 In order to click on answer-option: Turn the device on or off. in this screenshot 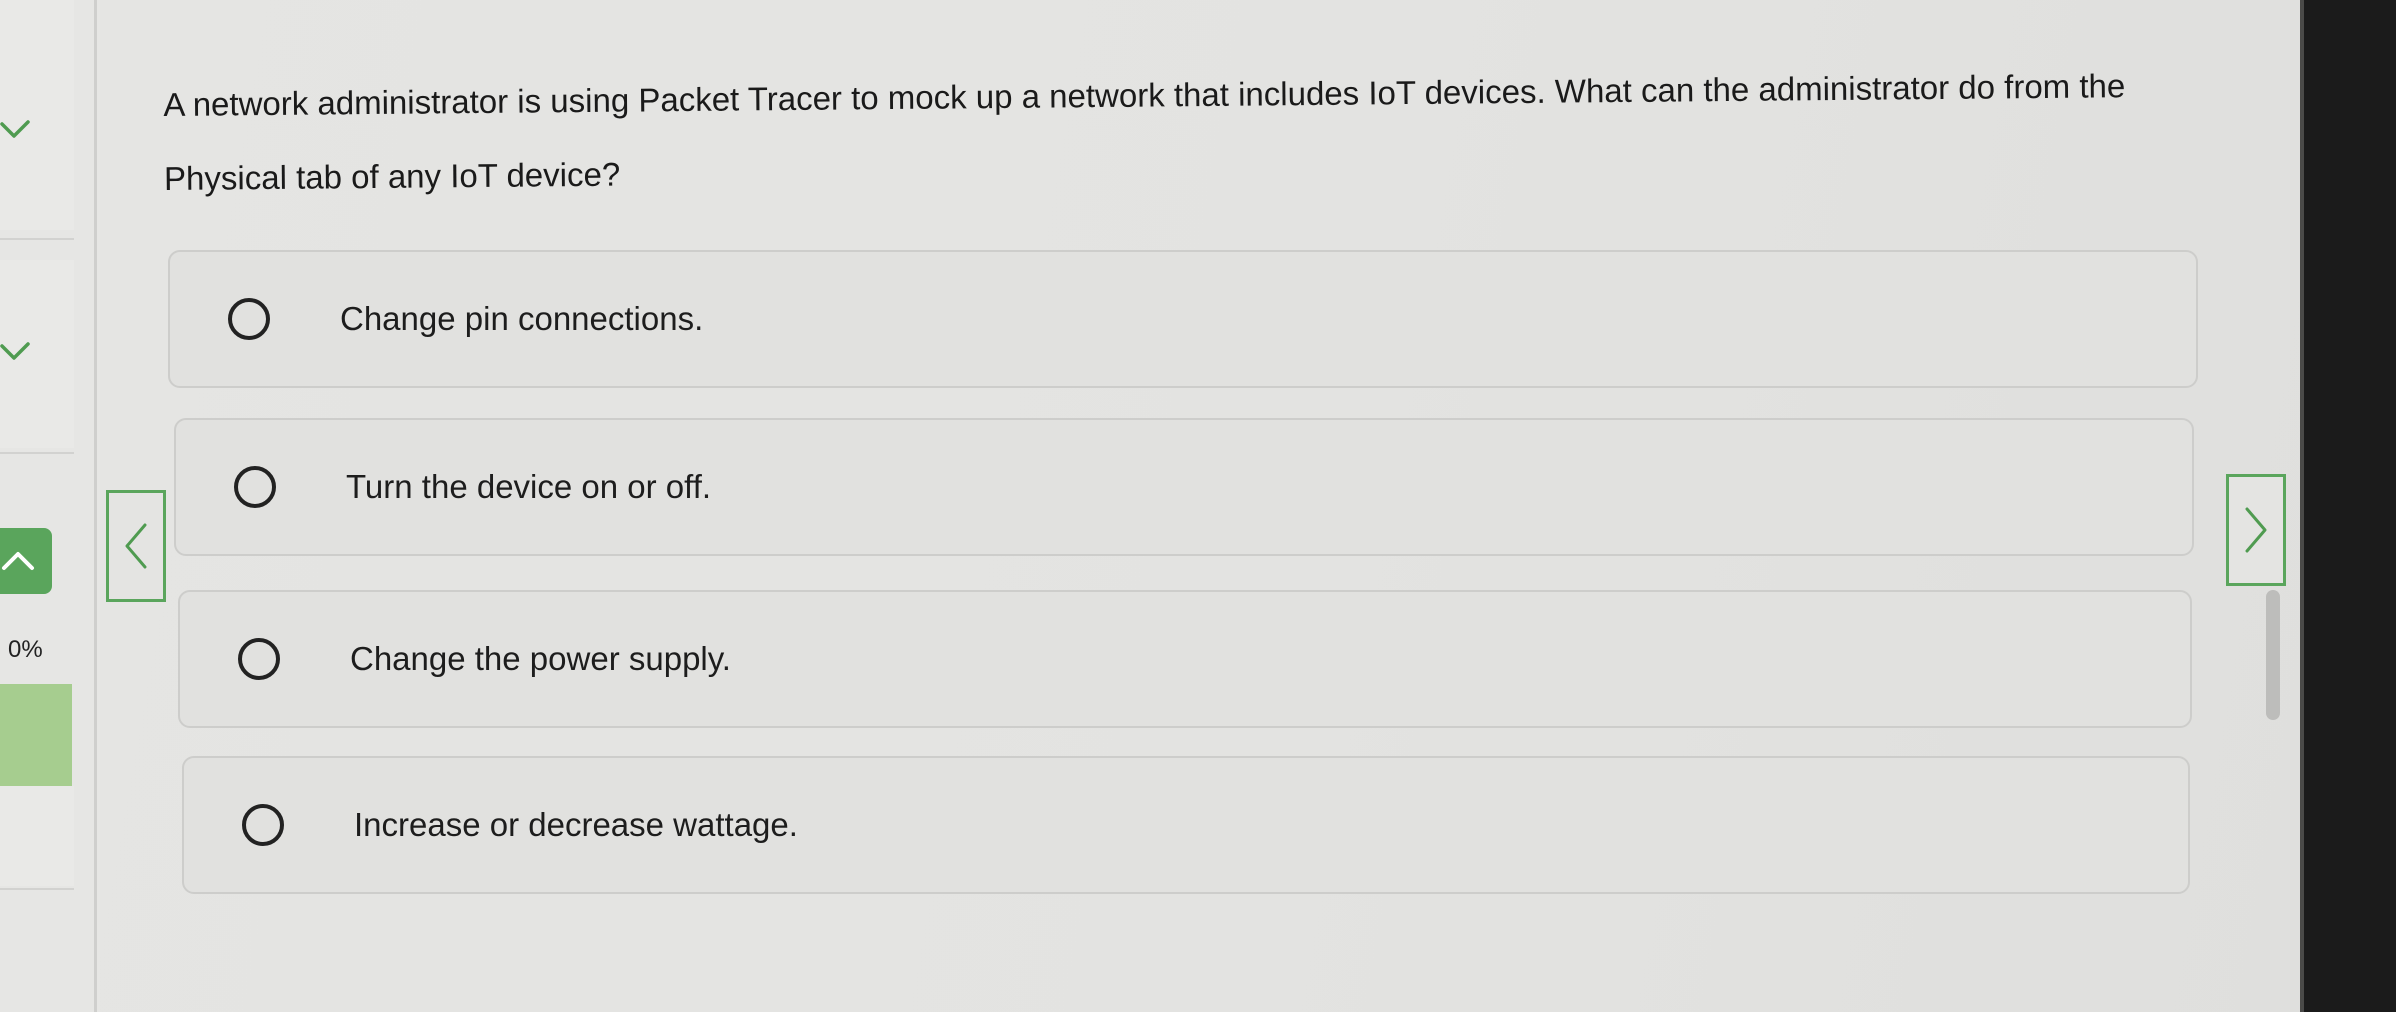, I will do `click(1184, 487)`.